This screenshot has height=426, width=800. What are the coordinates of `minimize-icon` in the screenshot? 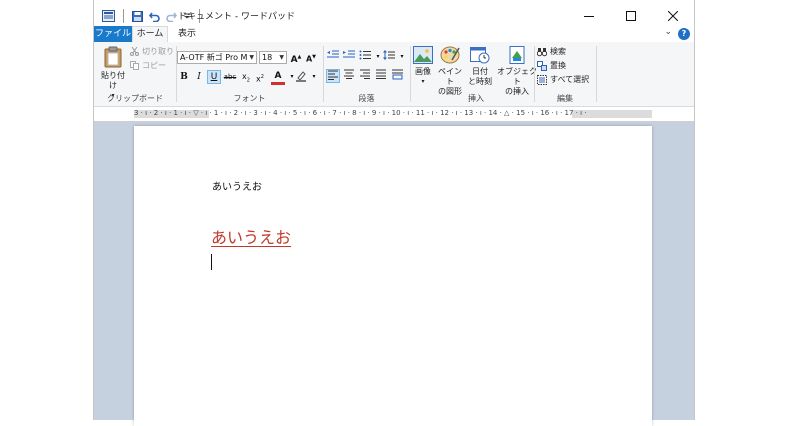 It's located at (589, 16).